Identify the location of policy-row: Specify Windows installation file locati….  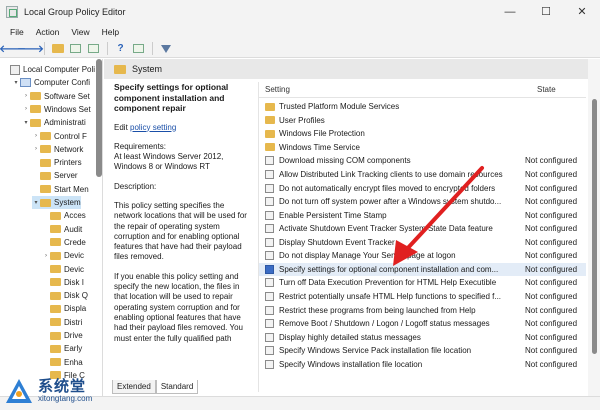
(422, 364).